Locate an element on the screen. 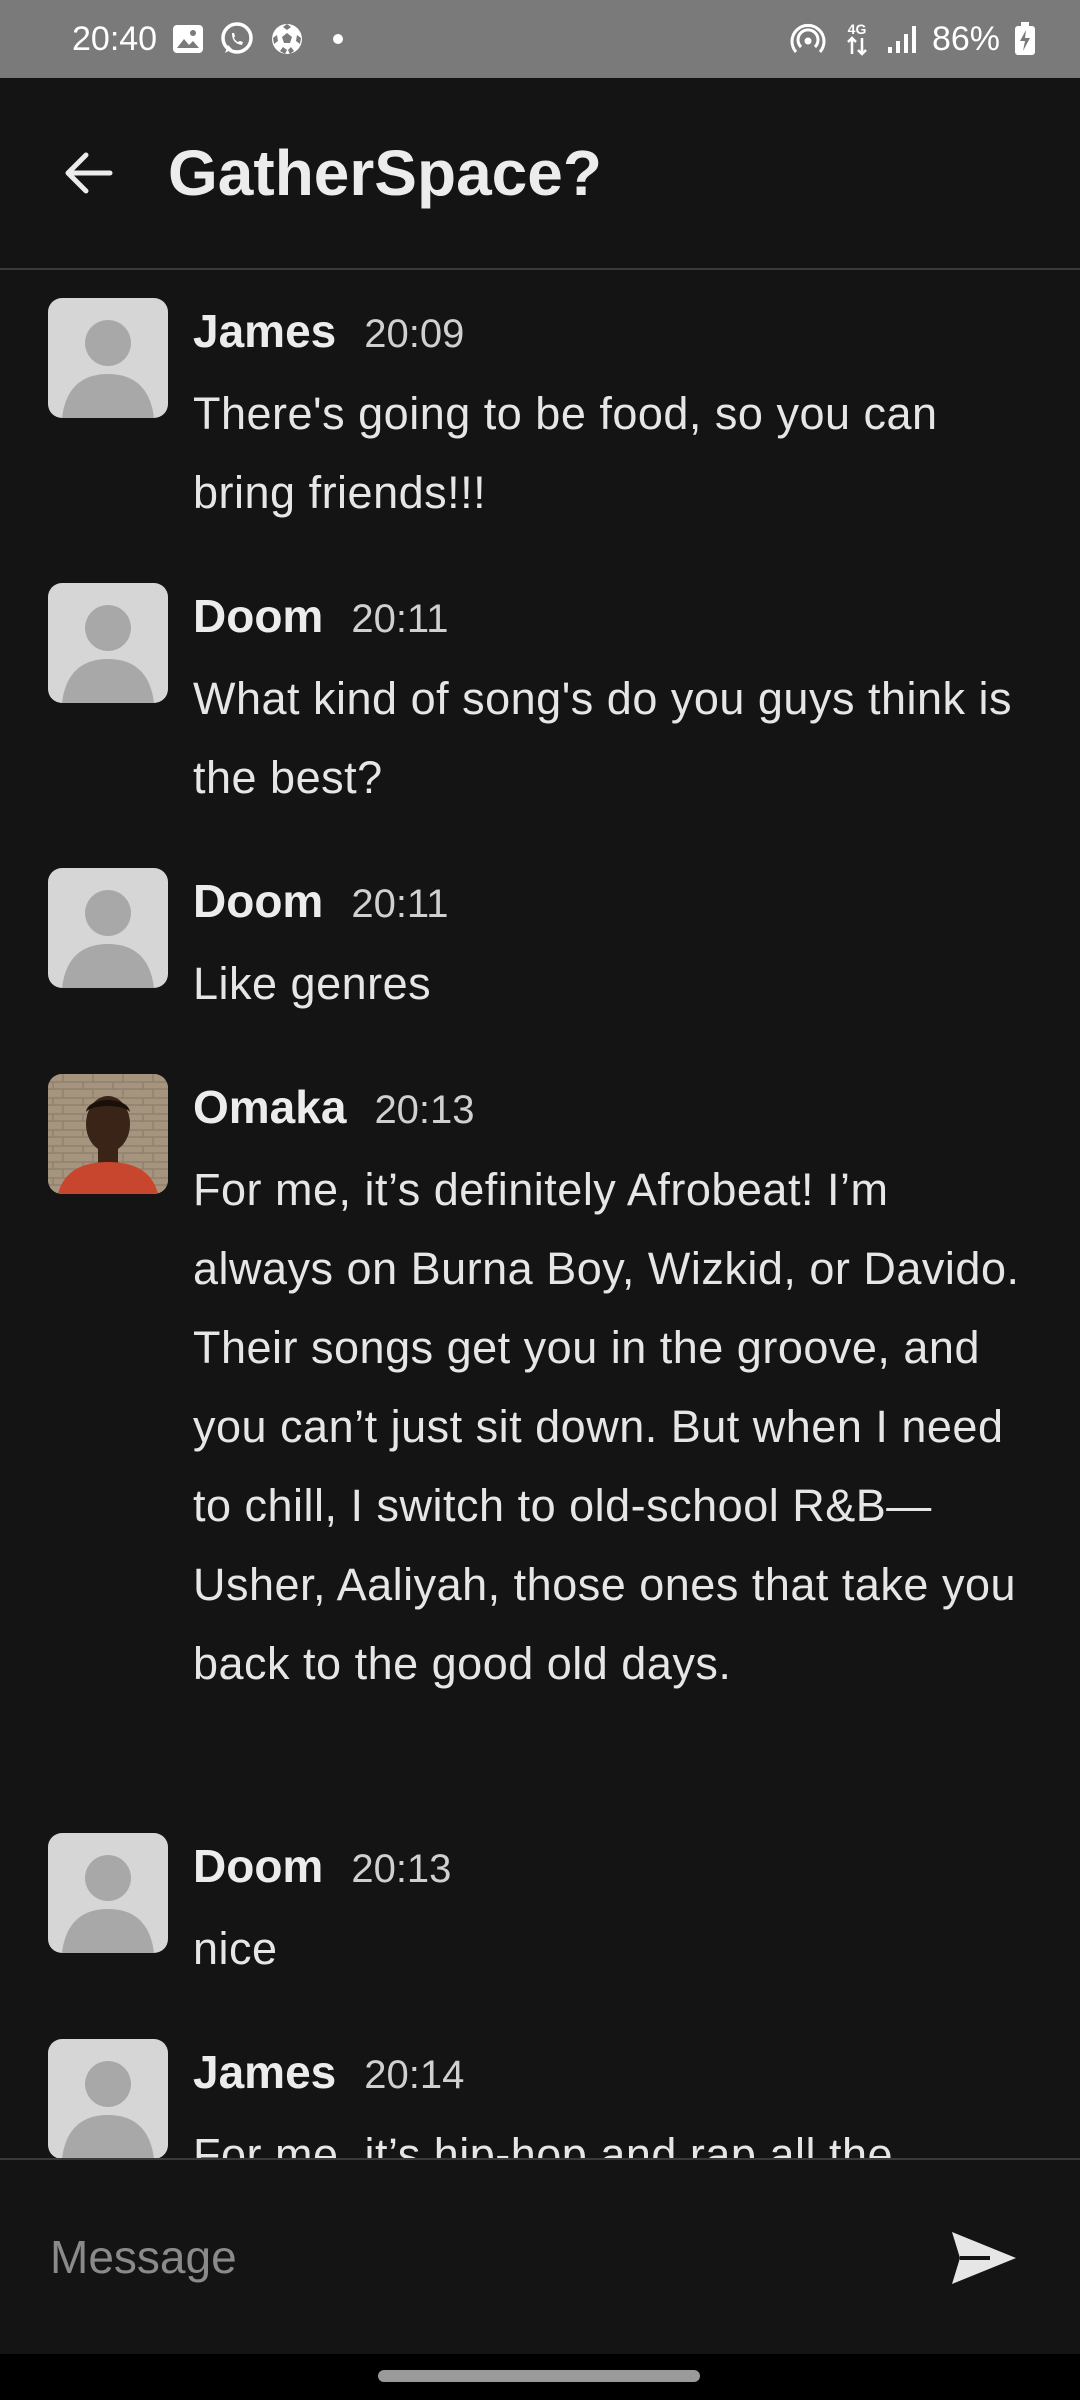  navigation-bar is located at coordinates (540, 2377).